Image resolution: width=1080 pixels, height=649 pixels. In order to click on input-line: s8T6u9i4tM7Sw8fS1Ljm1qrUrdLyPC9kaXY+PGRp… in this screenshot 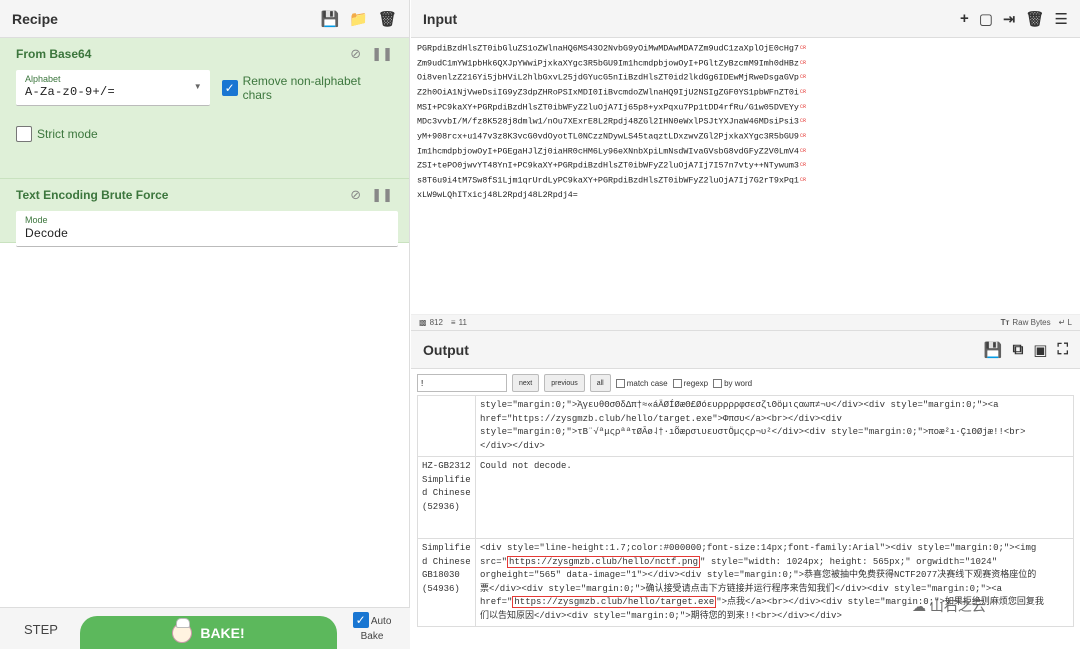, I will do `click(745, 180)`.